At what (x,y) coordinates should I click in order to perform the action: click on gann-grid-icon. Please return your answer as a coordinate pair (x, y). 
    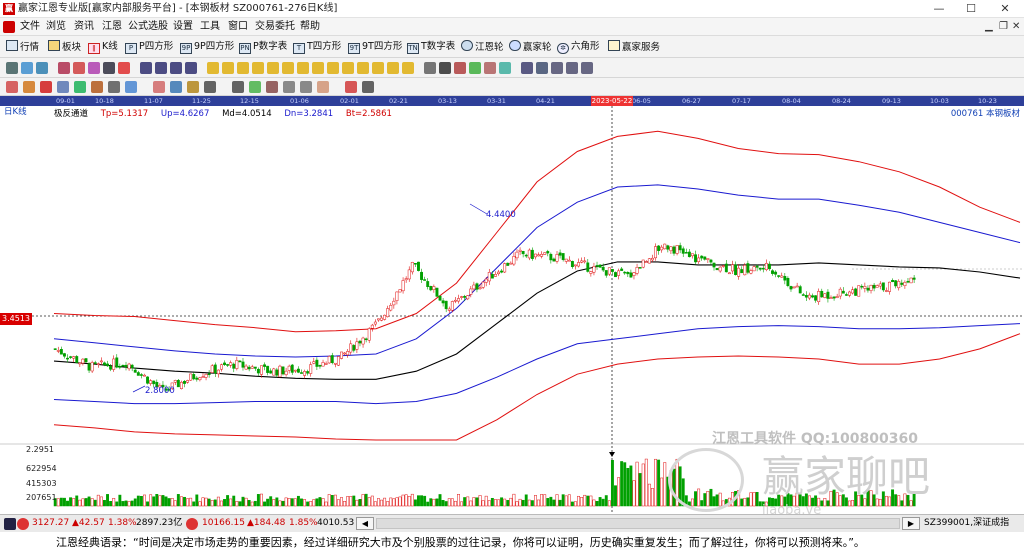
    Looking at the image, I should click on (243, 68).